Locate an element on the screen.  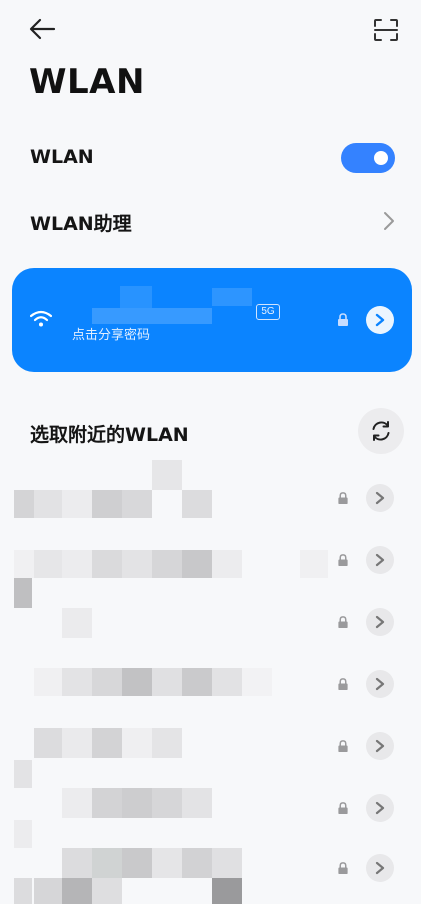
back-button is located at coordinates (42, 29).